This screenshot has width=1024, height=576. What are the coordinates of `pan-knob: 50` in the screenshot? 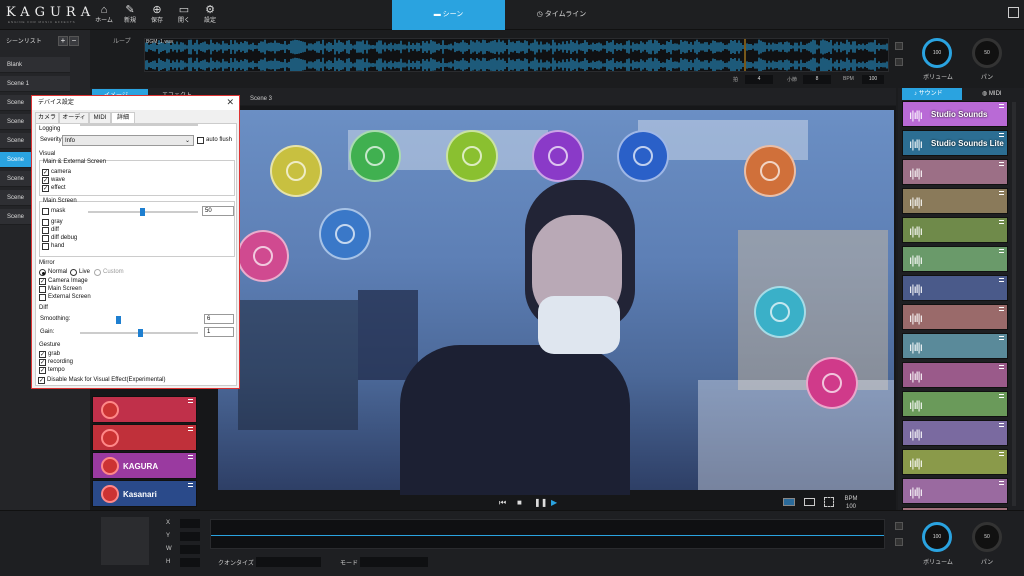 It's located at (987, 53).